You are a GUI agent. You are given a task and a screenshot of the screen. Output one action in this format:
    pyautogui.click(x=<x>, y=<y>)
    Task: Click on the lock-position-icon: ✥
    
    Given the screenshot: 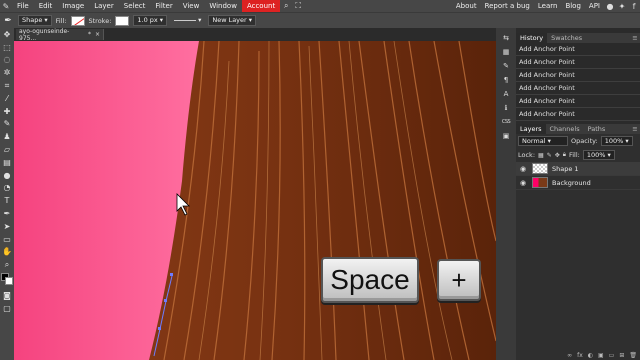 What is the action you would take?
    pyautogui.click(x=557, y=155)
    